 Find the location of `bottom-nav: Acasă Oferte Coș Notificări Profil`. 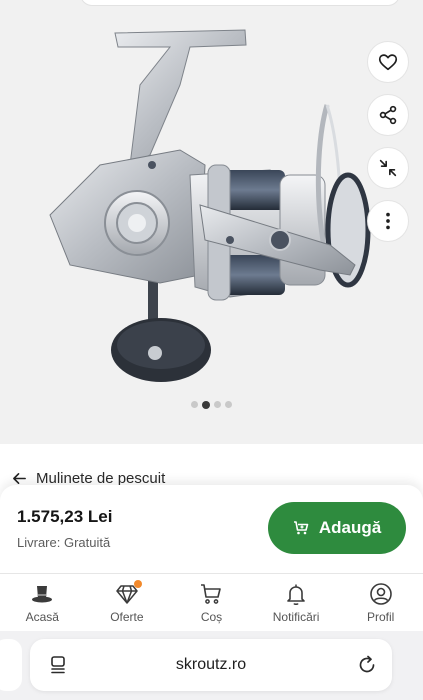

bottom-nav: Acasă Oferte Coș Notificări Profil is located at coordinates (211, 602).